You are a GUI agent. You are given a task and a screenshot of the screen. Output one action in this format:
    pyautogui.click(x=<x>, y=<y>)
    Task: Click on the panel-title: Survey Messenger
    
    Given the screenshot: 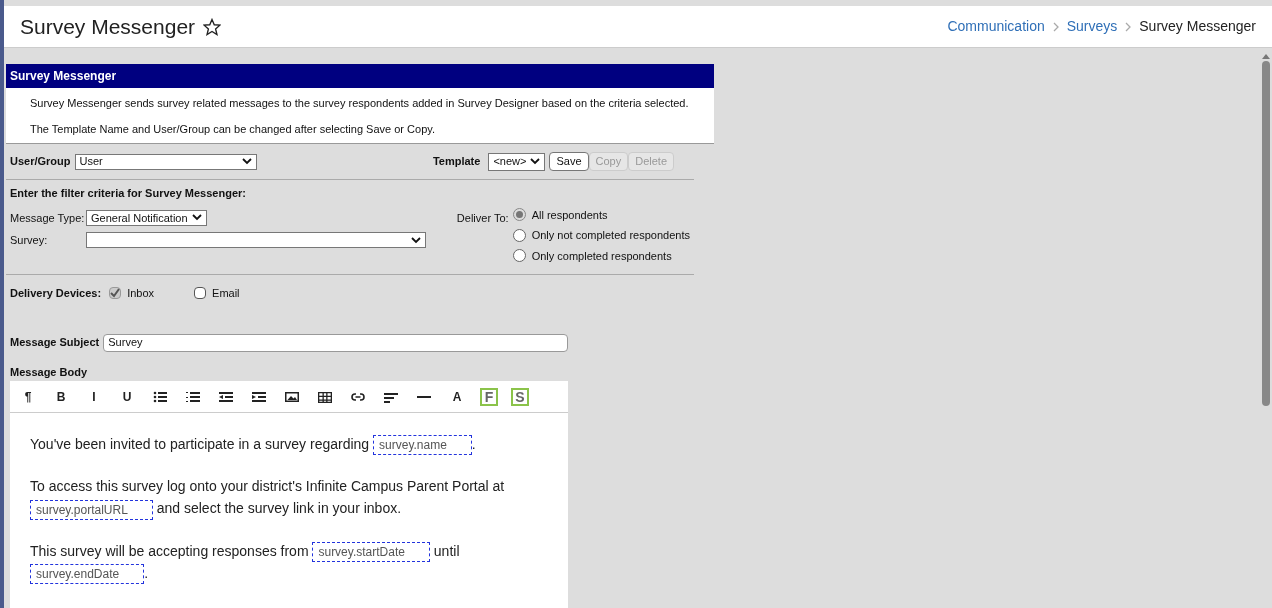 What is the action you would take?
    pyautogui.click(x=360, y=76)
    